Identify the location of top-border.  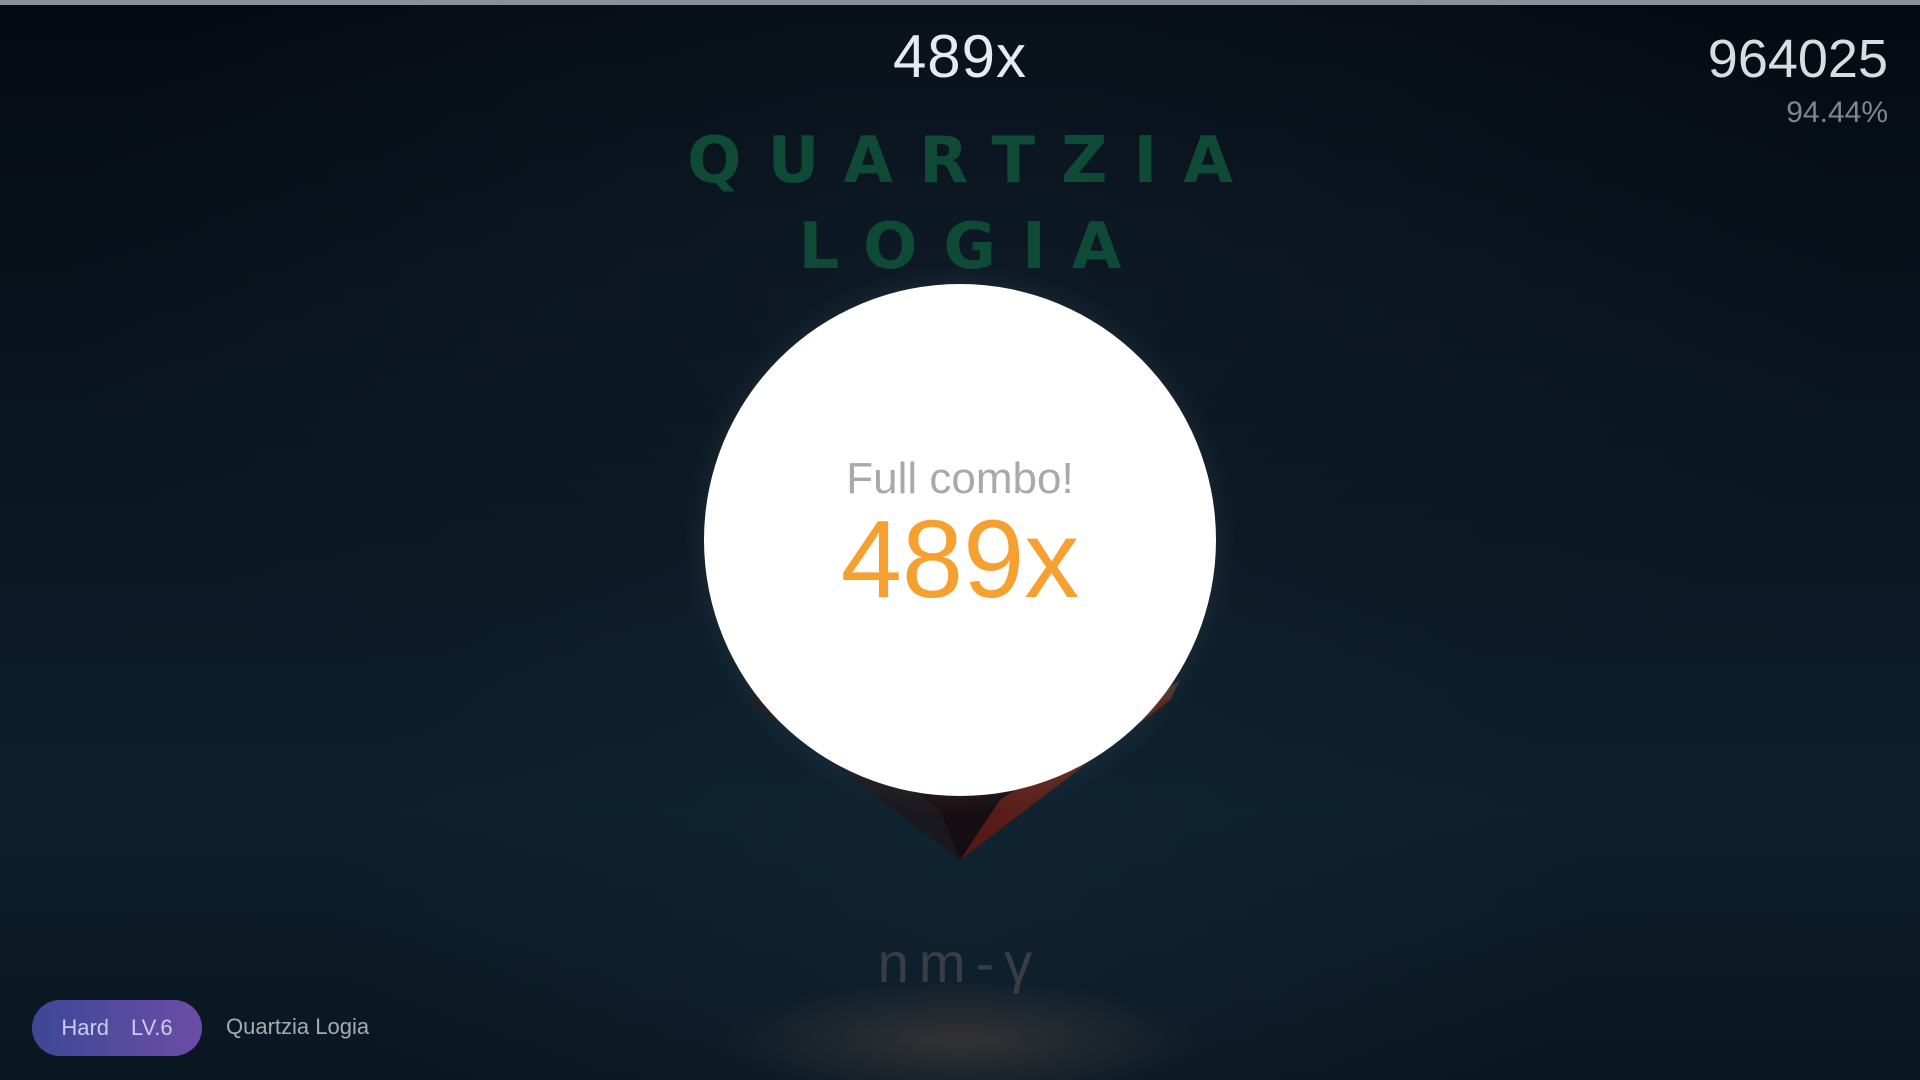
(960, 2).